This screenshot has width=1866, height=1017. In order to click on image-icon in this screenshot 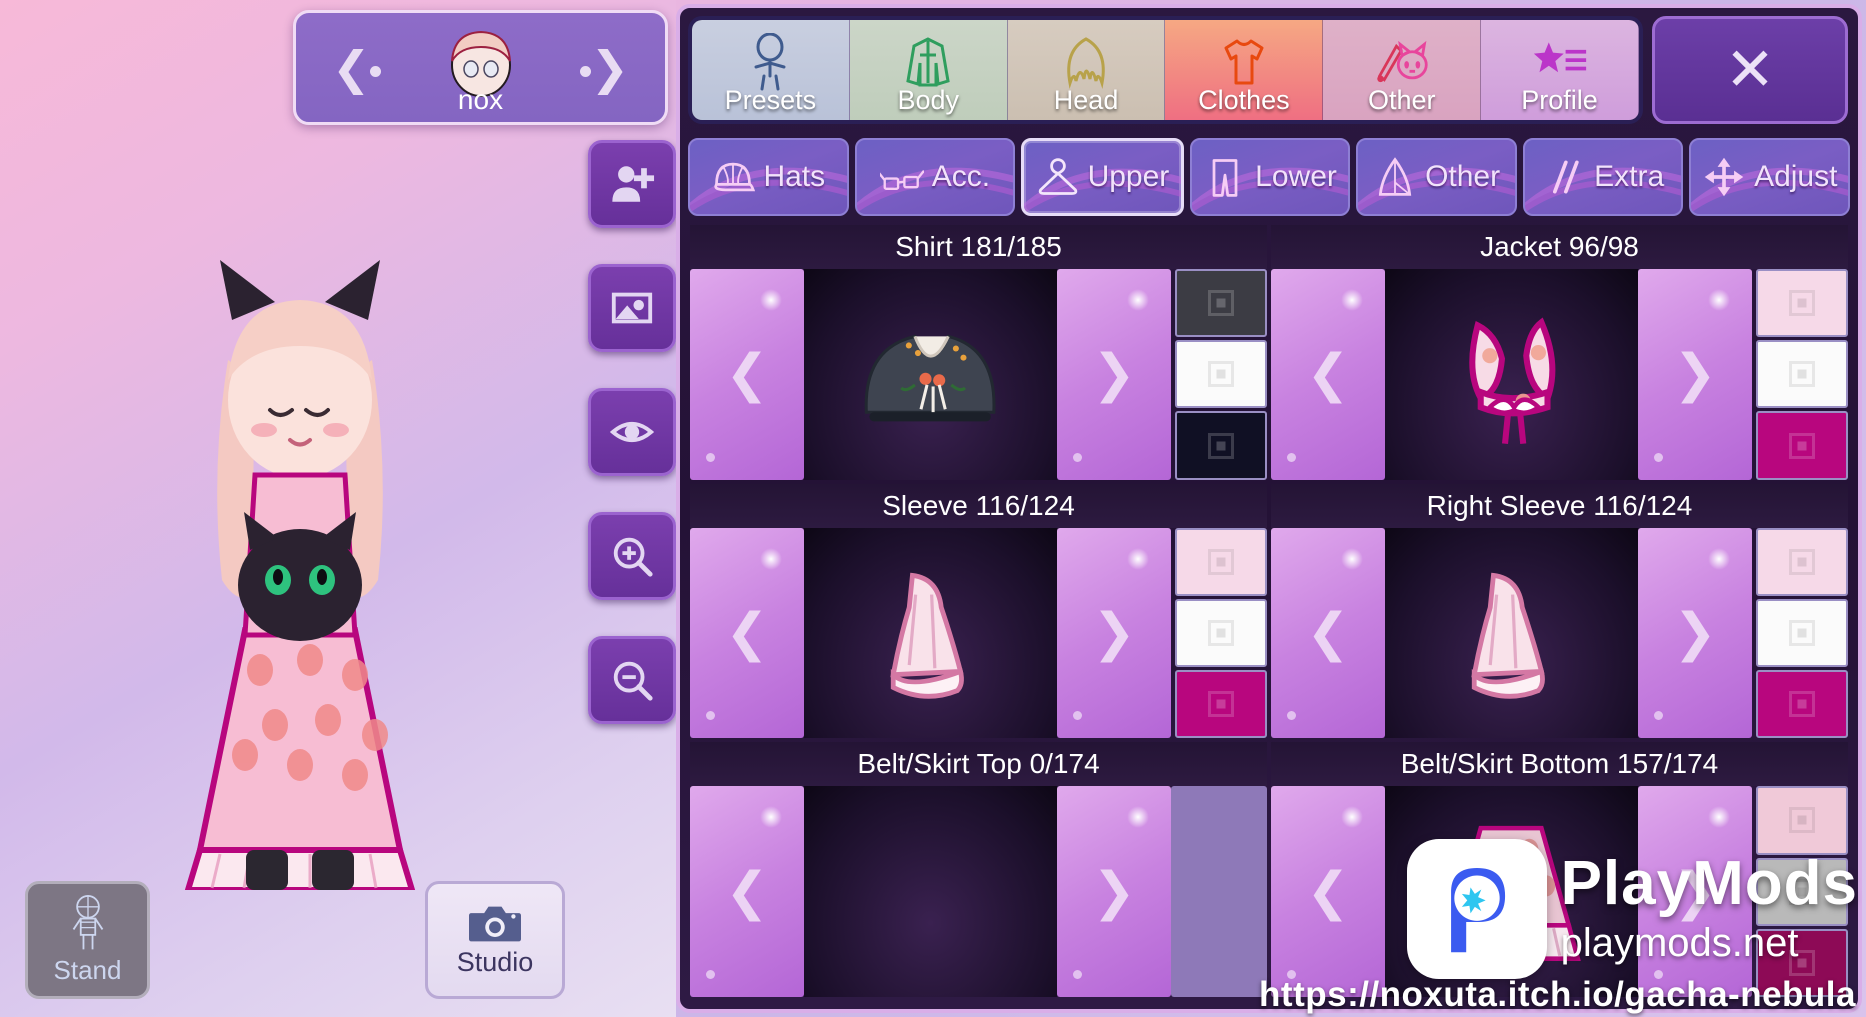, I will do `click(632, 308)`.